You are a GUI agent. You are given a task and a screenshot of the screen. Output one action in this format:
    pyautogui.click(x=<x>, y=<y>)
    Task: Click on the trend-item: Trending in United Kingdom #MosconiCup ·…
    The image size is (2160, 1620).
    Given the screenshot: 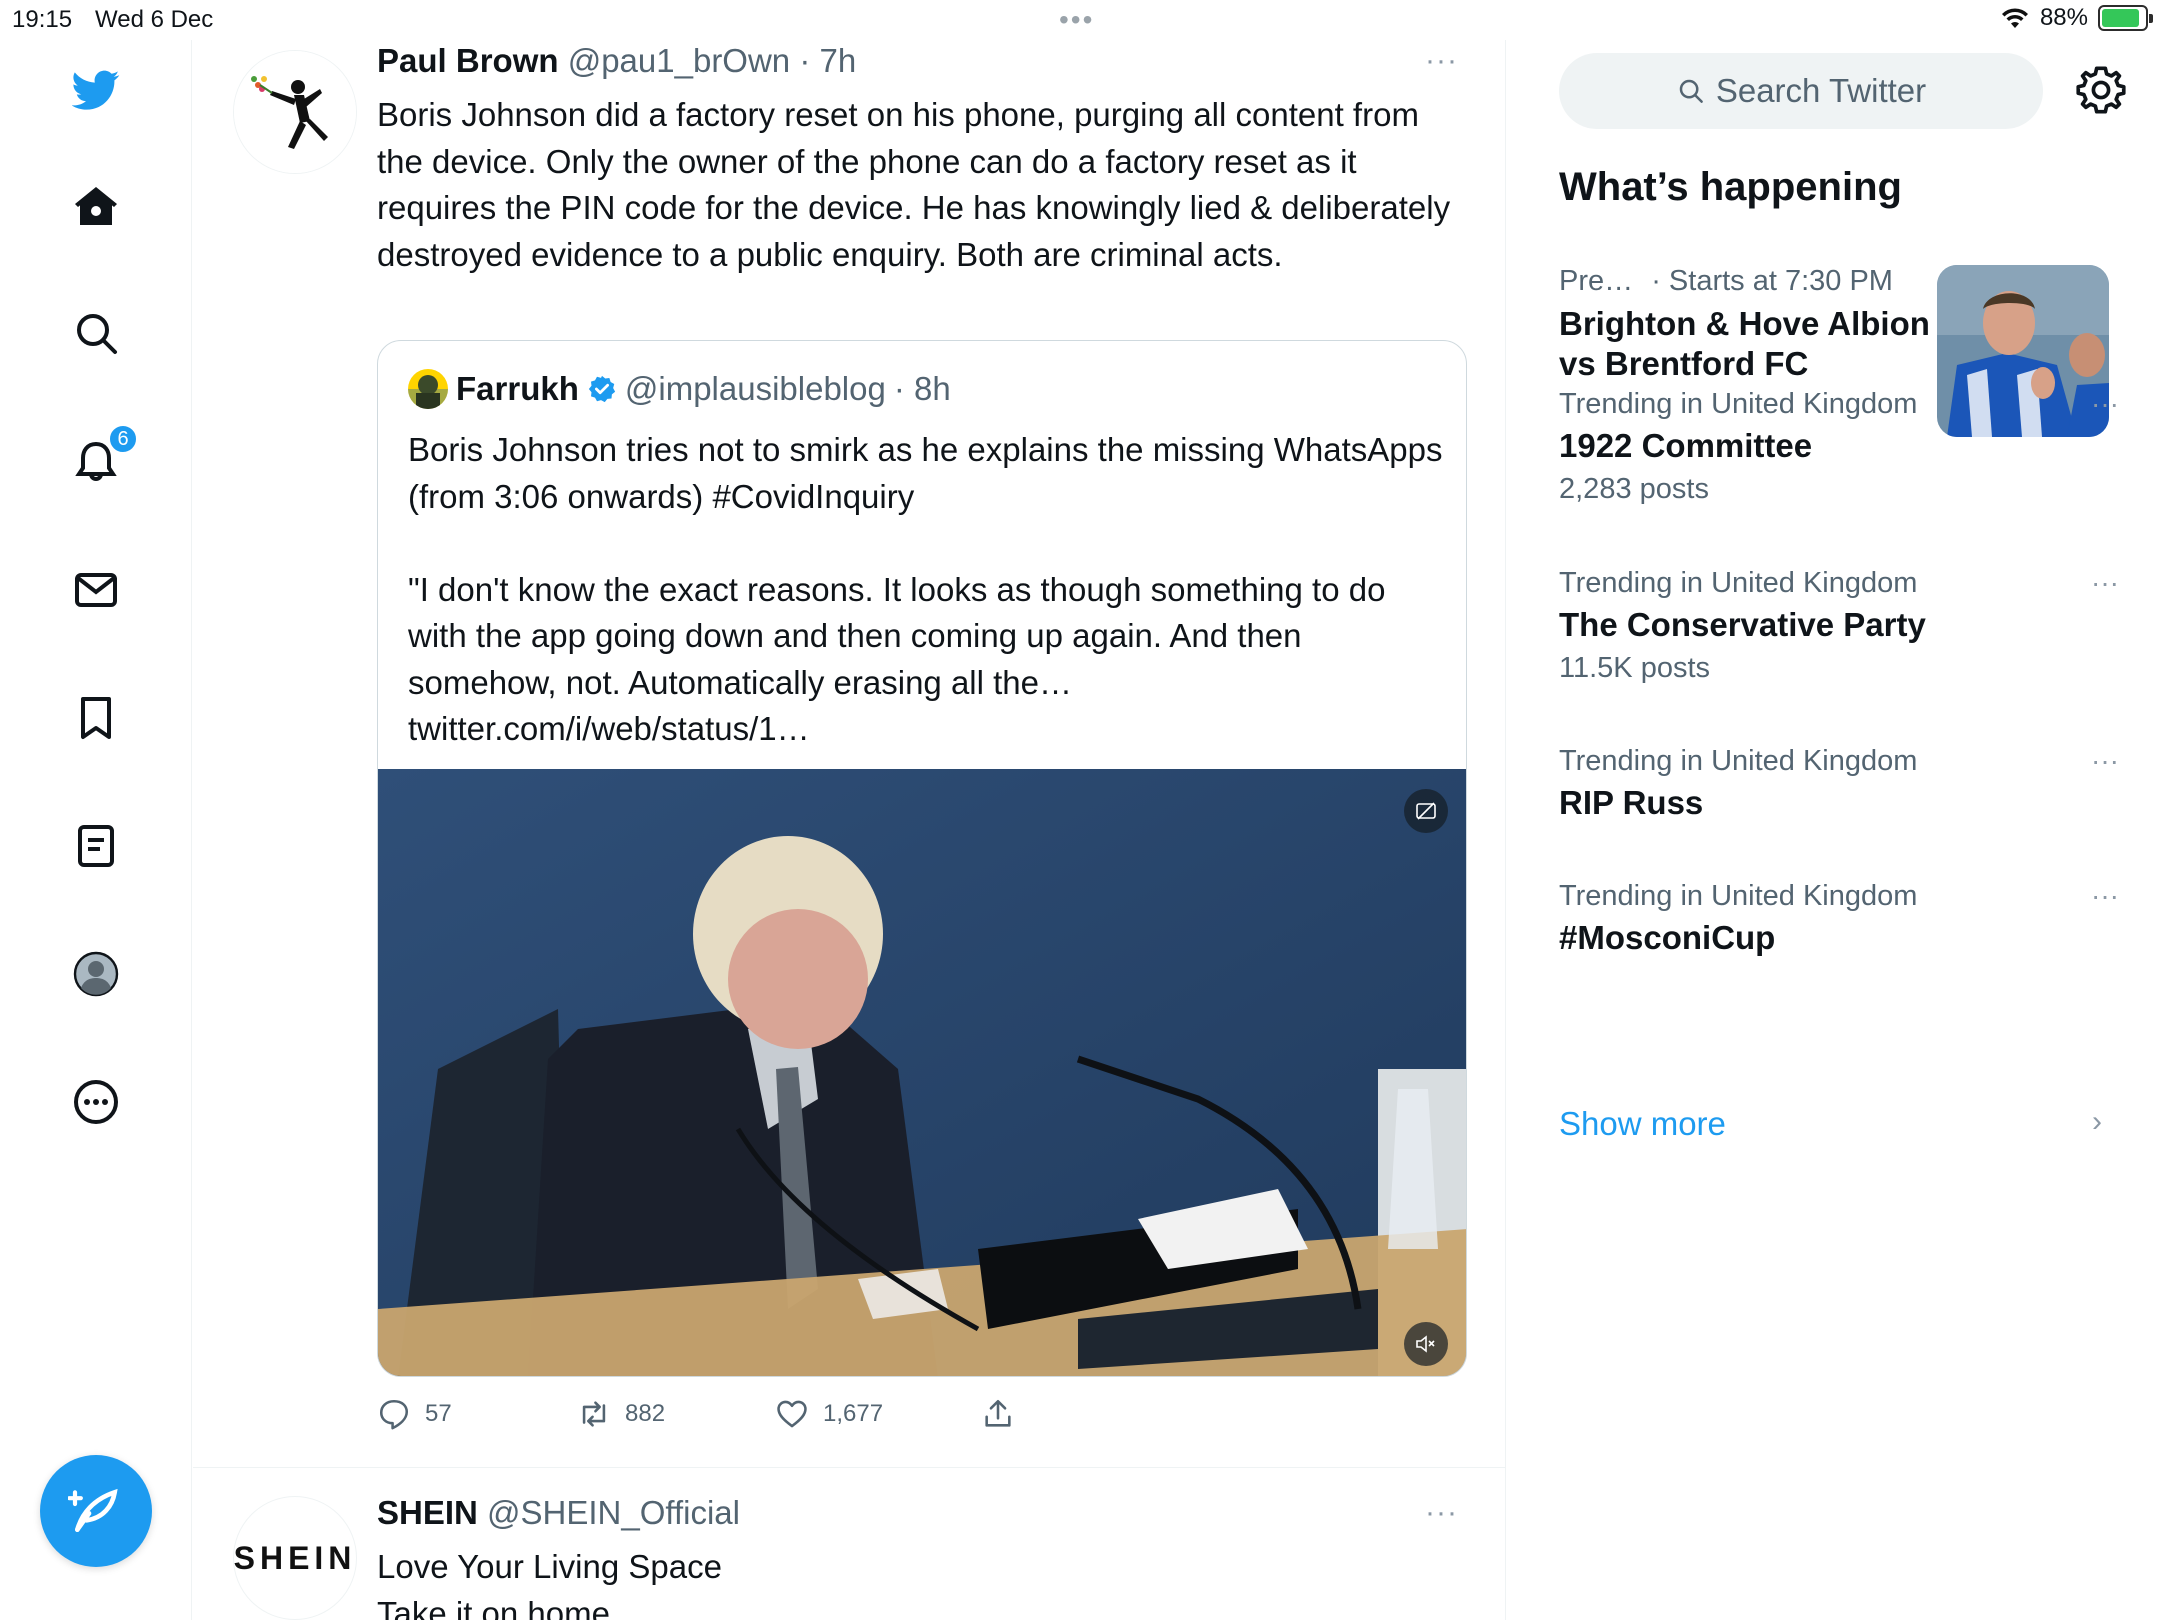 What is the action you would take?
    pyautogui.click(x=1839, y=918)
    